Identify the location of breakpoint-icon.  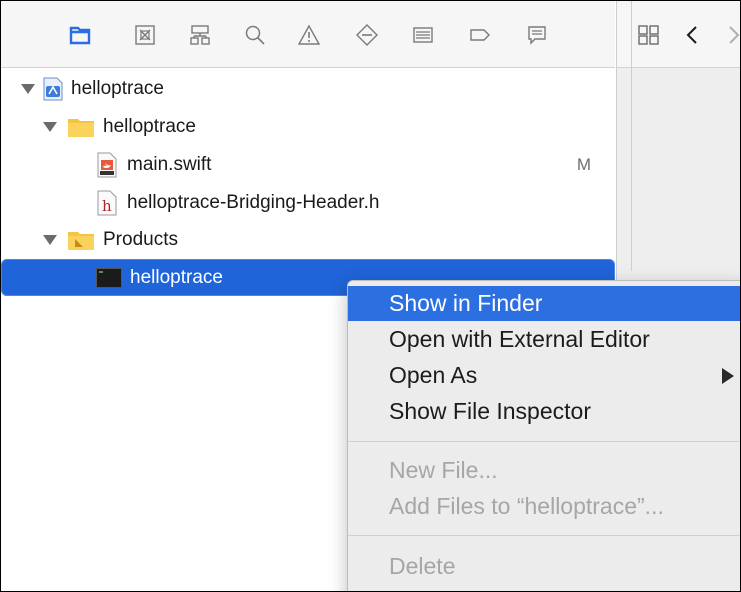
(480, 35).